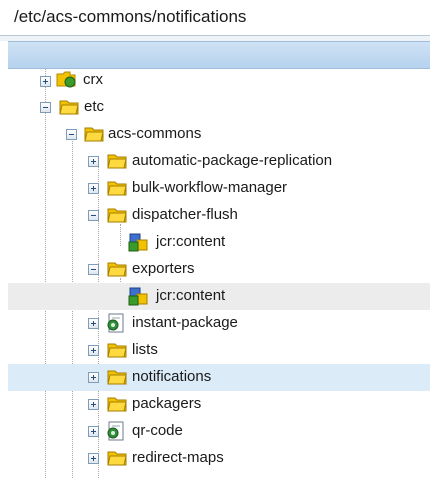 This screenshot has width=430, height=478. What do you see at coordinates (219, 107) in the screenshot?
I see `tree-row-etc: etc` at bounding box center [219, 107].